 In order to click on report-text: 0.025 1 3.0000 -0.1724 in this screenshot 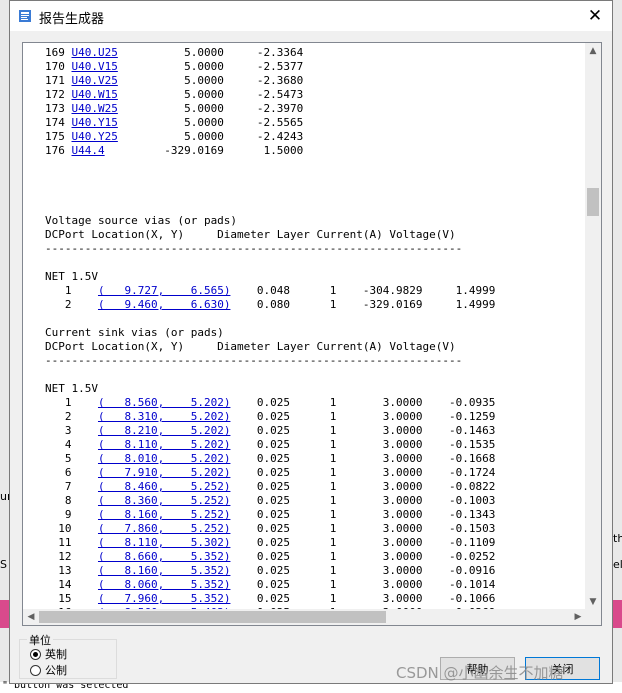, I will do `click(363, 472)`.